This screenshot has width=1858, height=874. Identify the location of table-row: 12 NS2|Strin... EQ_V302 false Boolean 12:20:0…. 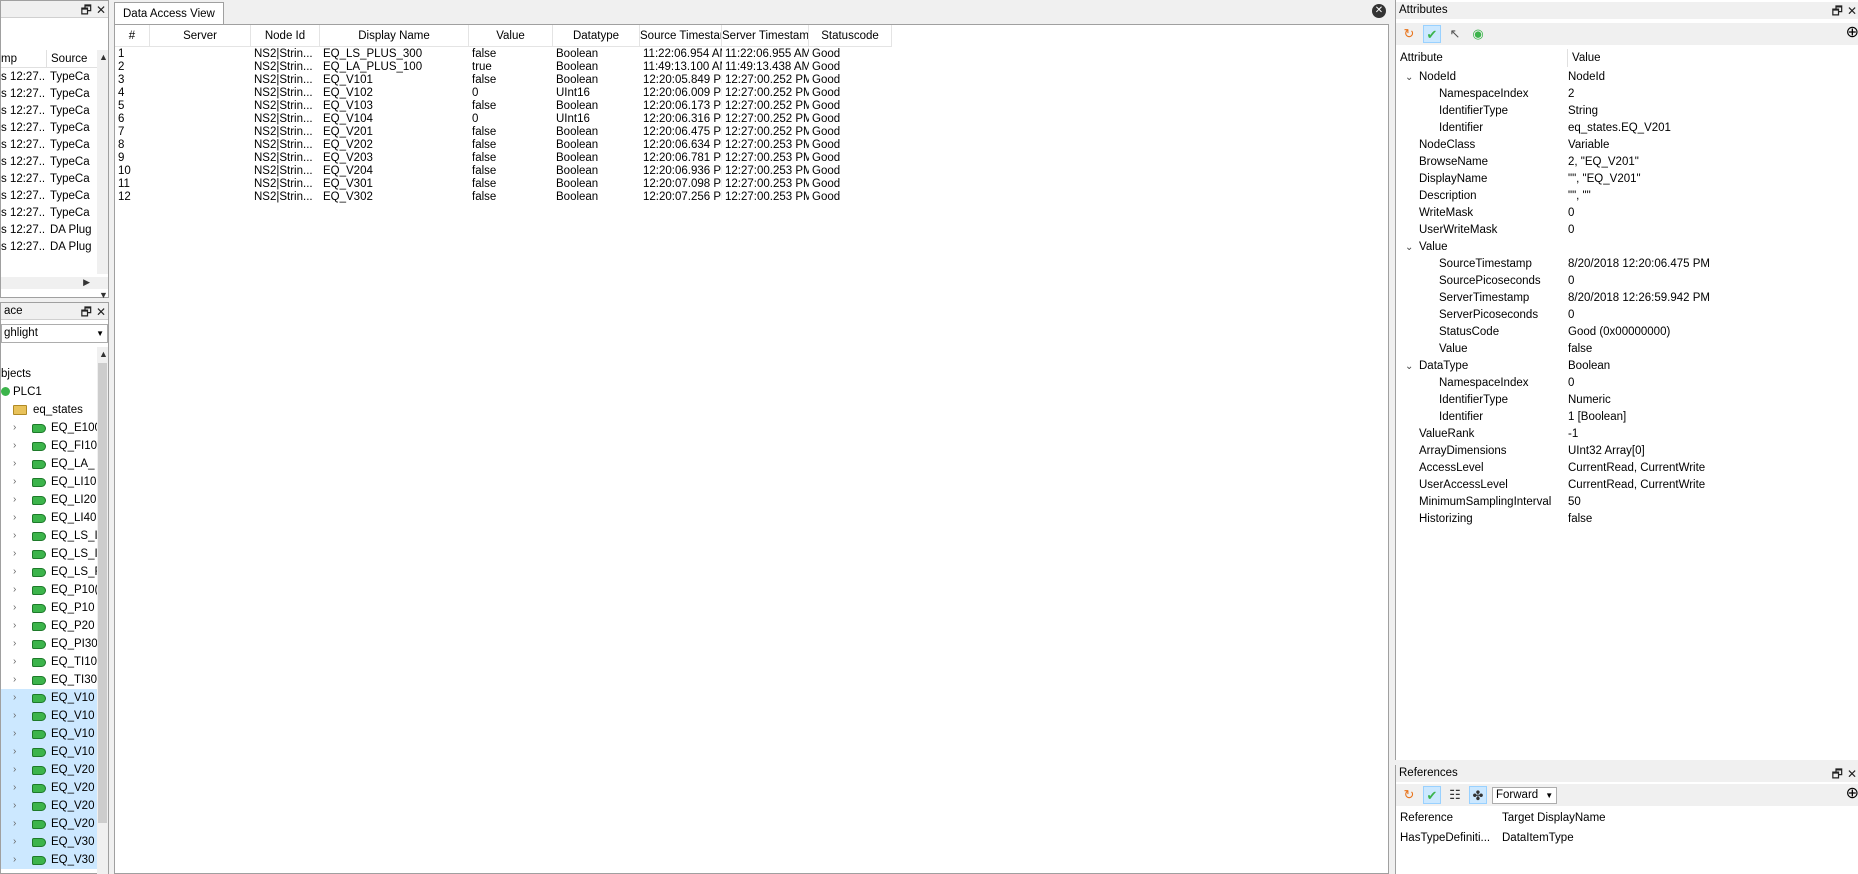
(503, 197).